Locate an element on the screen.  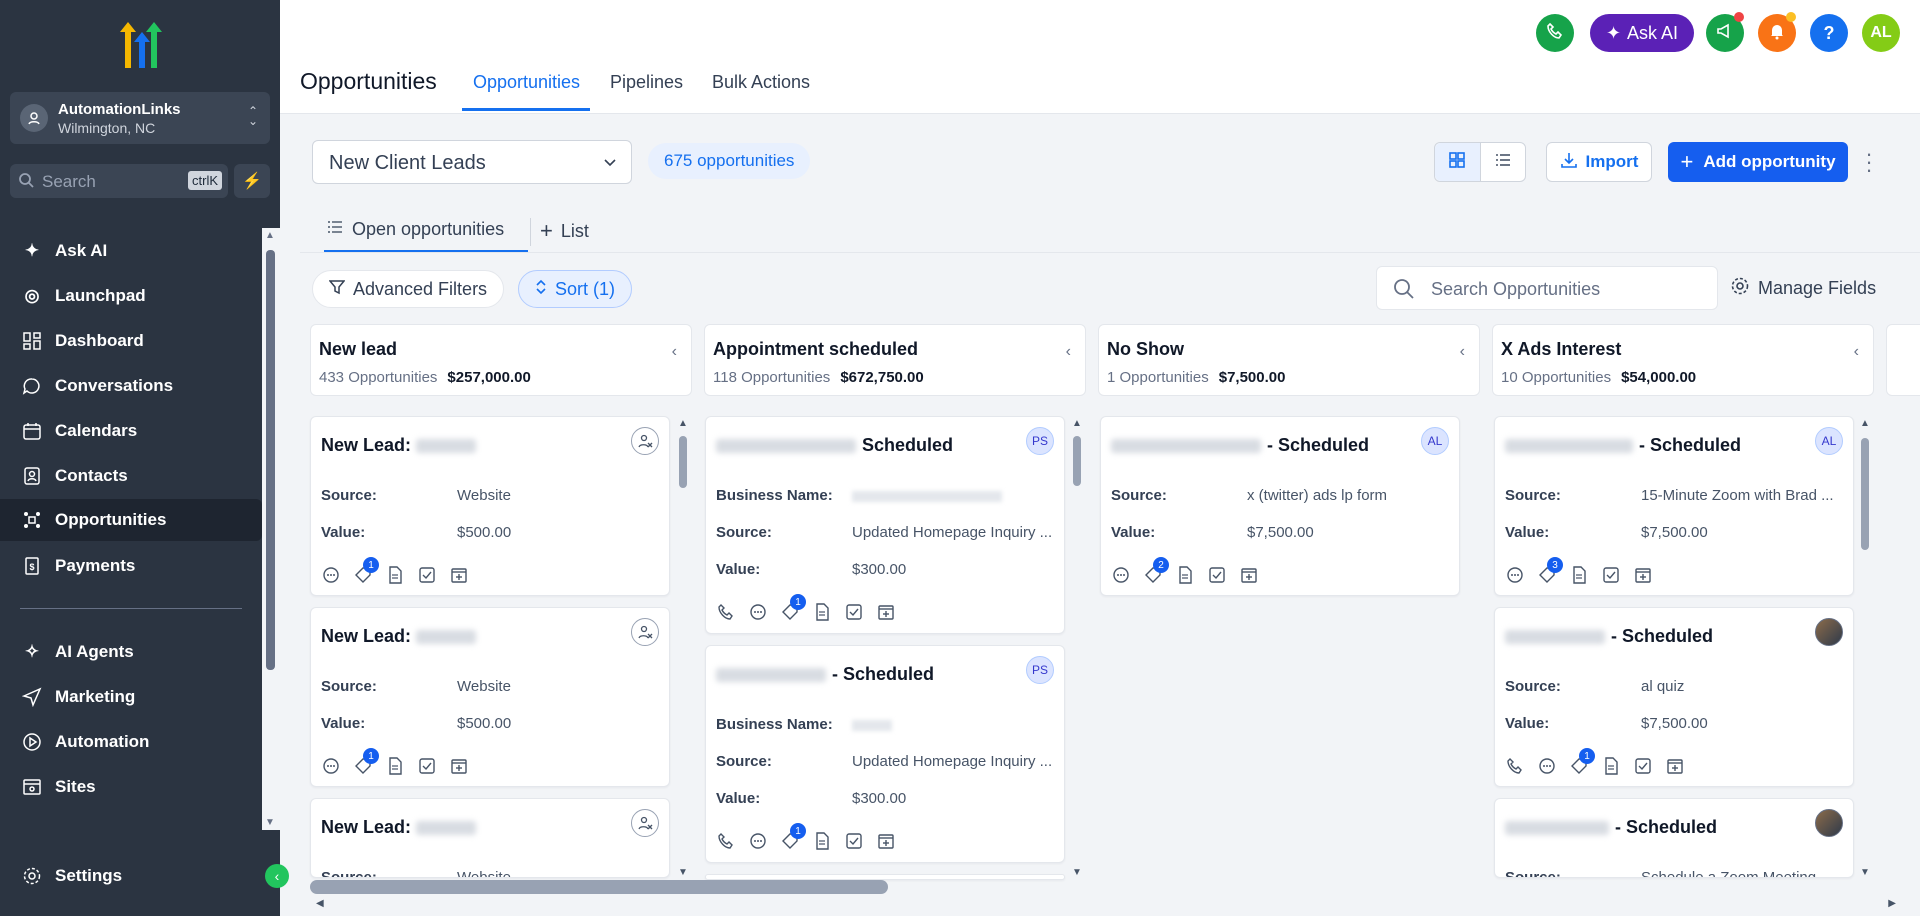
sidebar-item-marketing: Marketing is located at coordinates (131, 697).